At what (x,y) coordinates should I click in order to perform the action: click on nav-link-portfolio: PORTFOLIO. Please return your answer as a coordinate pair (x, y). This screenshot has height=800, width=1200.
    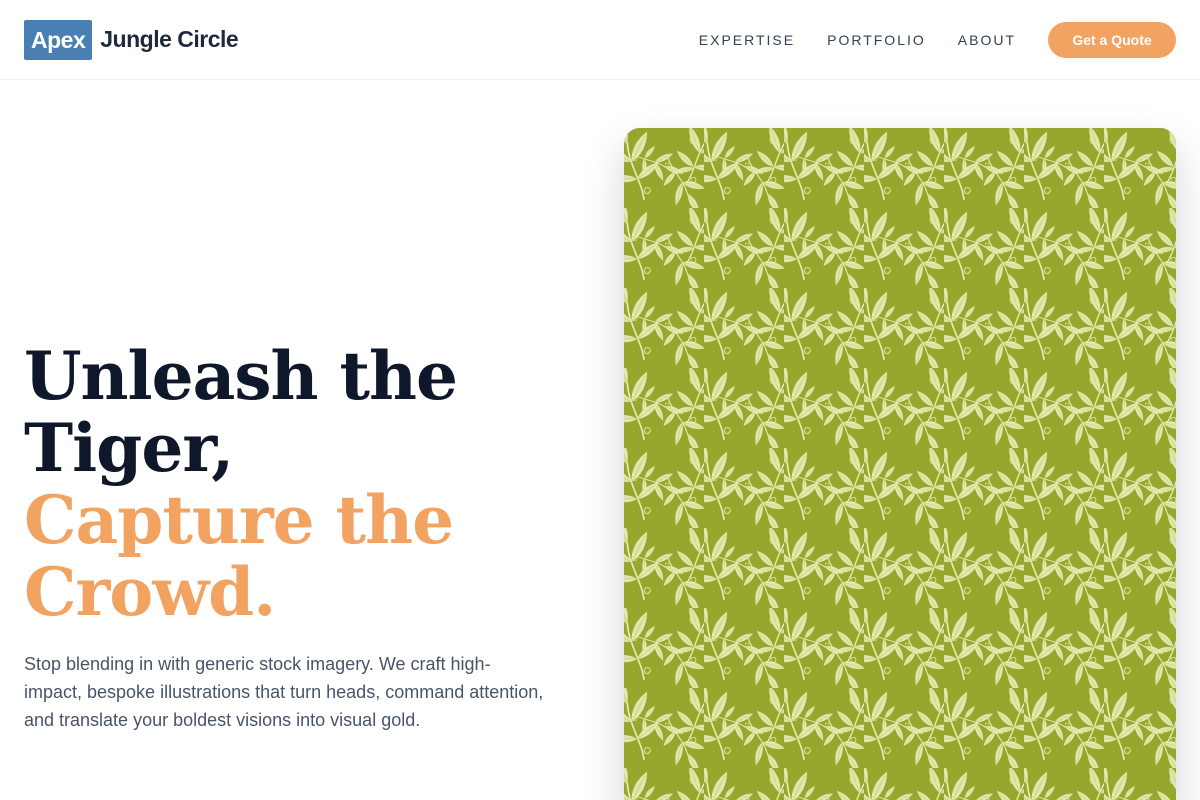
    Looking at the image, I should click on (876, 40).